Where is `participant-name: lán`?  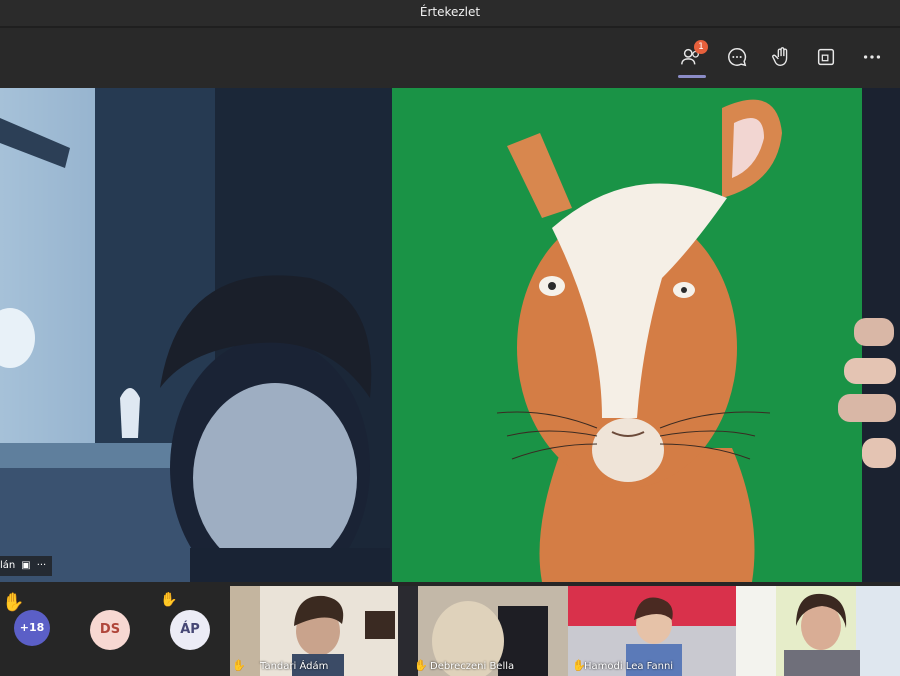 participant-name: lán is located at coordinates (8, 565).